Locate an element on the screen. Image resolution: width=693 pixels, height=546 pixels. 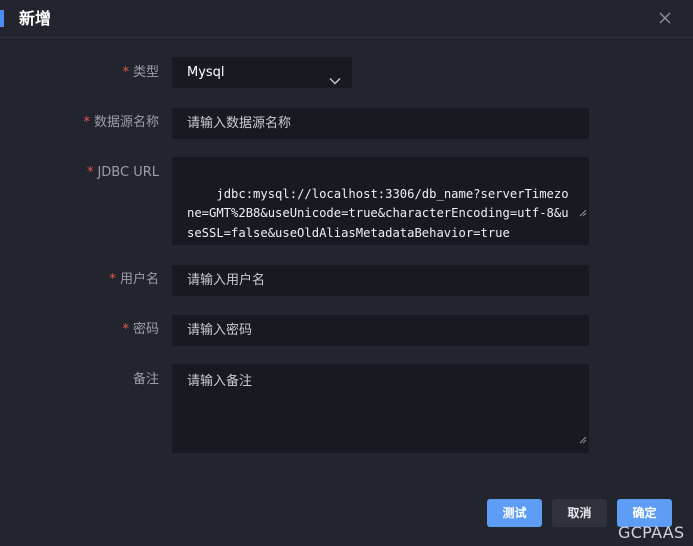
type-label: * 类型 is located at coordinates (140, 72).